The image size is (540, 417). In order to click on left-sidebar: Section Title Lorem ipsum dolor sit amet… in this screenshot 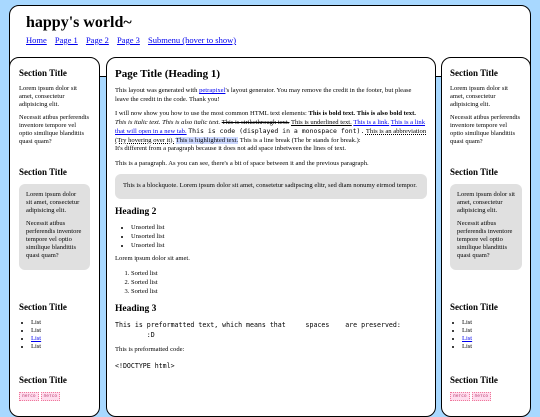, I will do `click(54, 237)`.